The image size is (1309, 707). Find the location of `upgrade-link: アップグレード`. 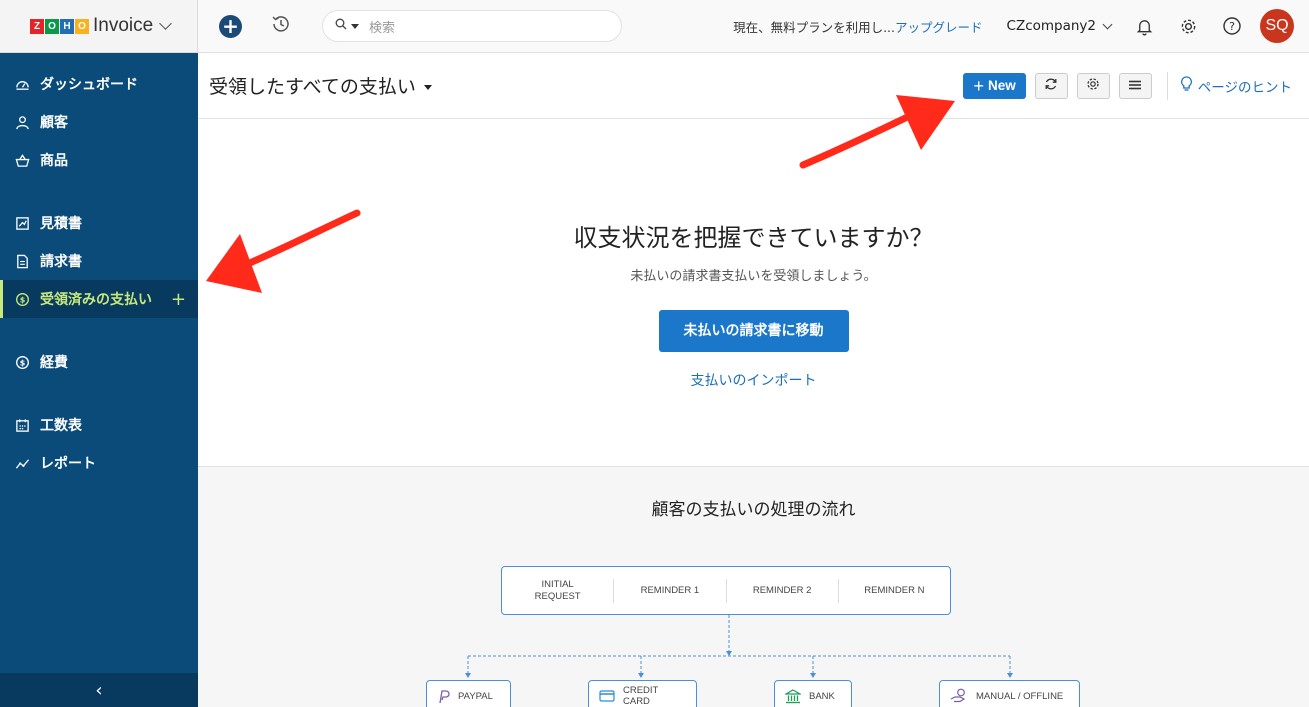

upgrade-link: アップグレード is located at coordinates (939, 27).